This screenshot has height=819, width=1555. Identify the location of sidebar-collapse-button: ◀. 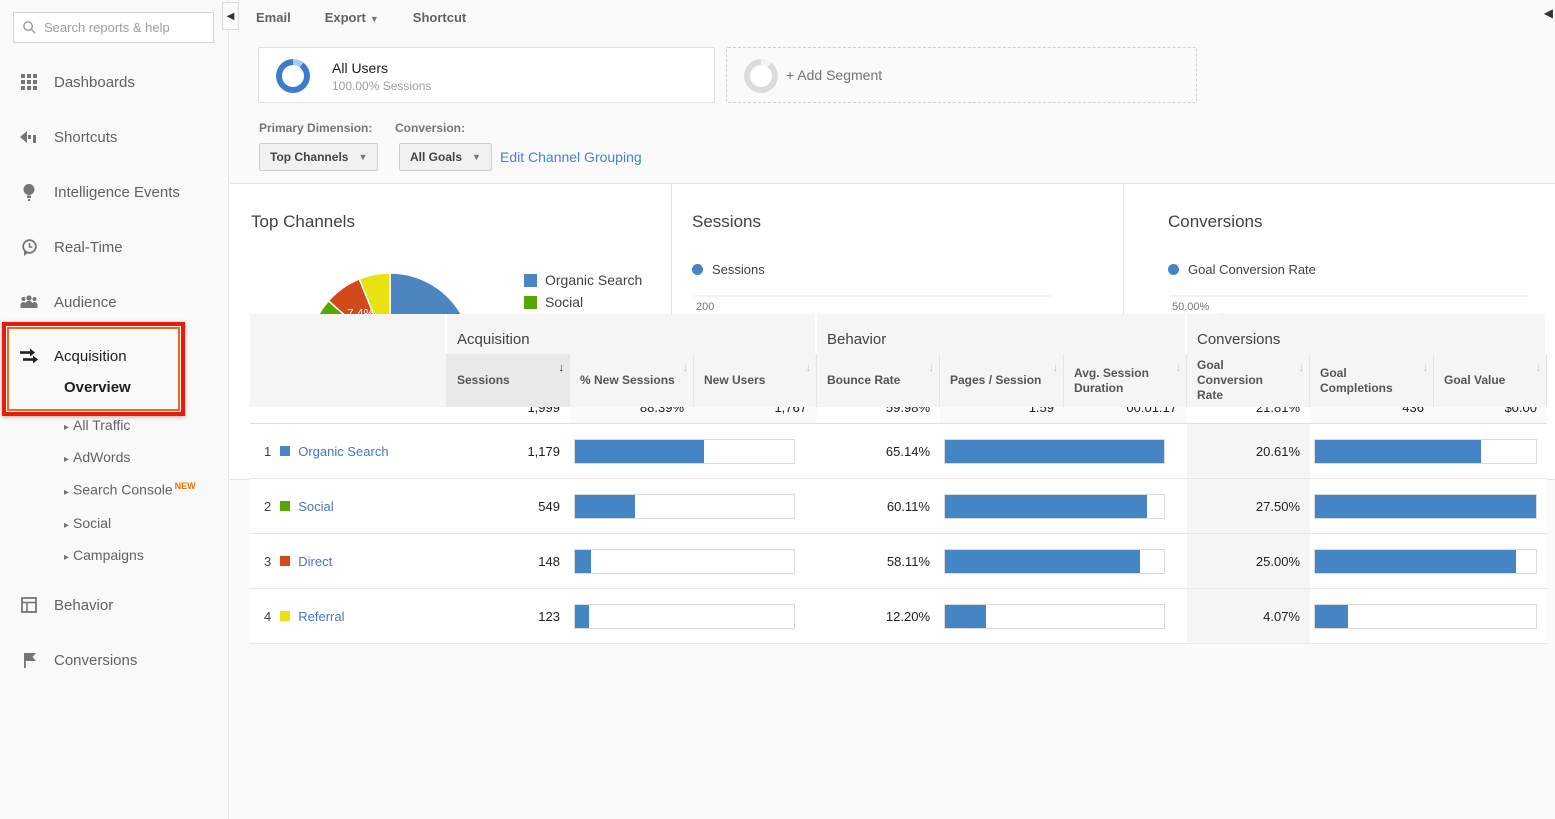
(230, 16).